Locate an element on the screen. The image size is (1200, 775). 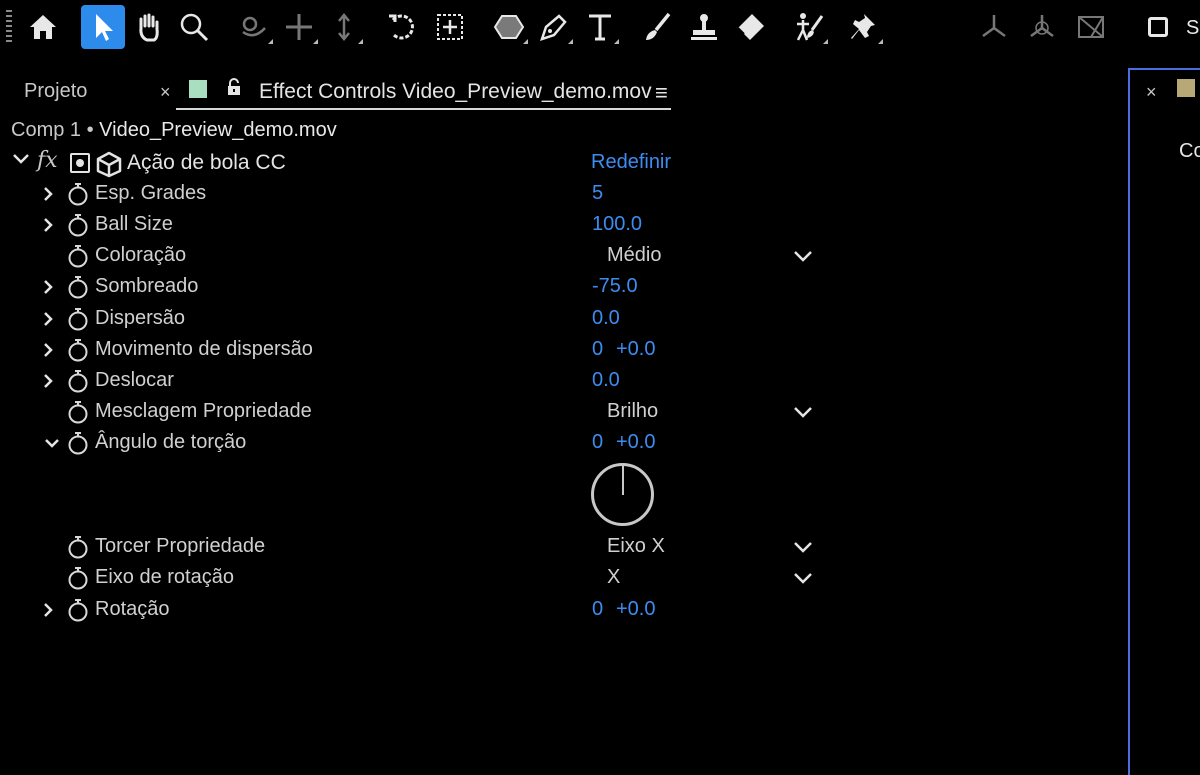
tab-close-icon: × is located at coordinates (165, 92).